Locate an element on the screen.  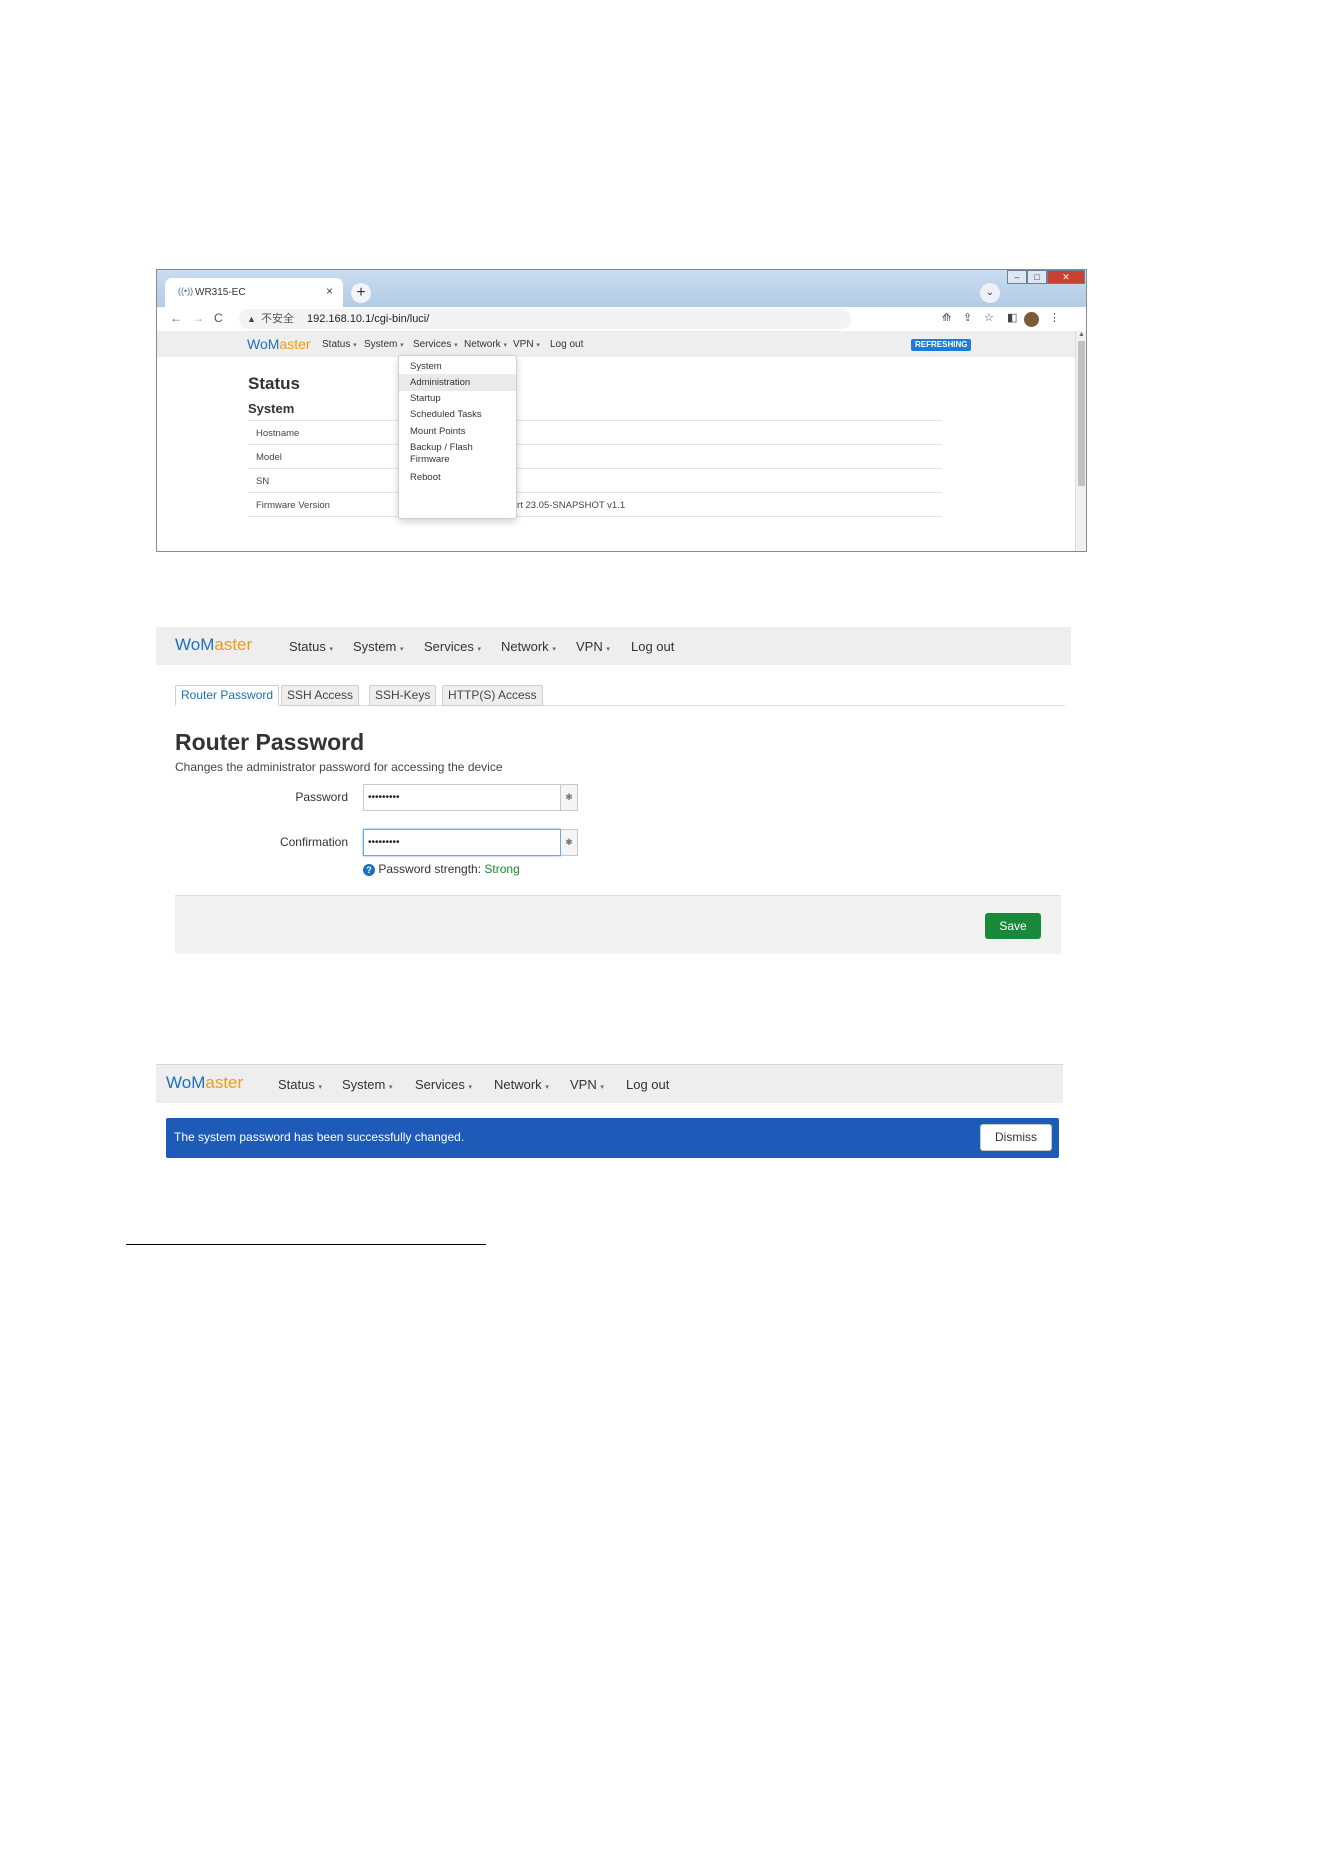
dropdown-item-startup: Startup is located at coordinates (457, 398).